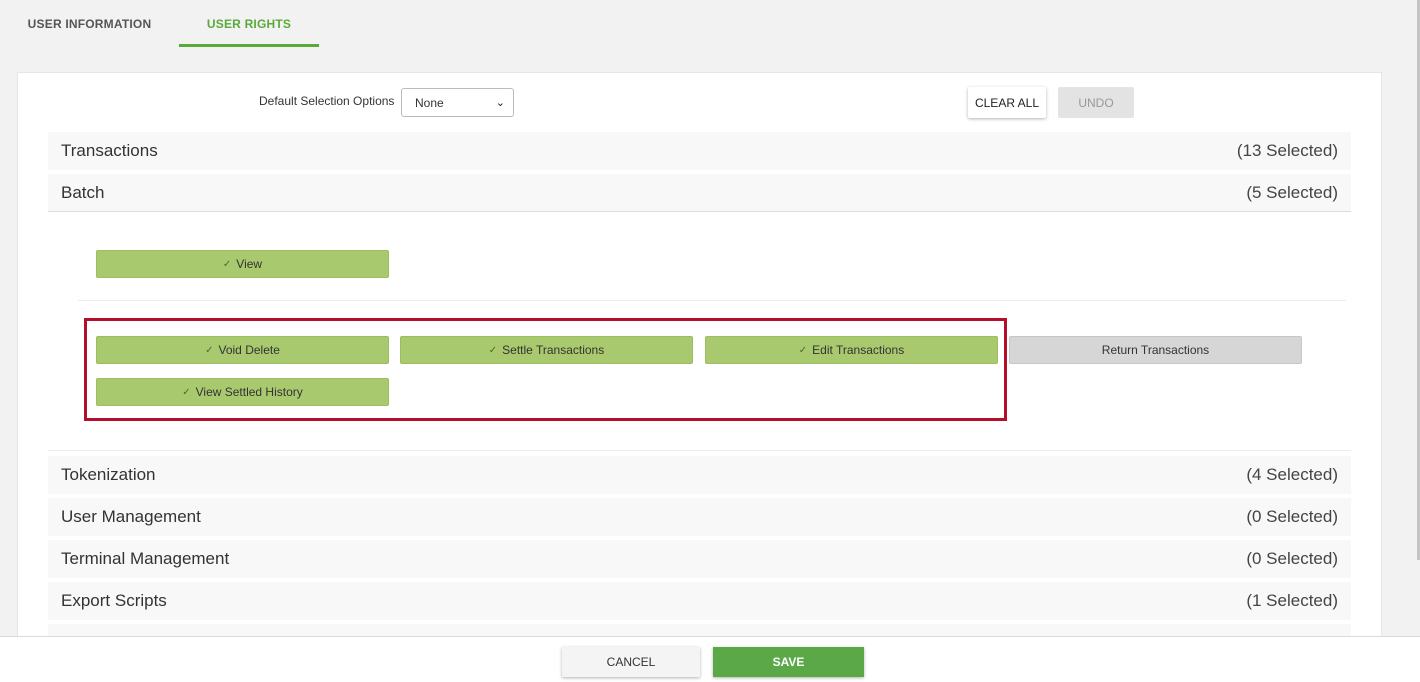 The height and width of the screenshot is (682, 1420). Describe the element at coordinates (699, 559) in the screenshot. I see `section-terminal-management: Terminal Management (0 Selected)` at that location.